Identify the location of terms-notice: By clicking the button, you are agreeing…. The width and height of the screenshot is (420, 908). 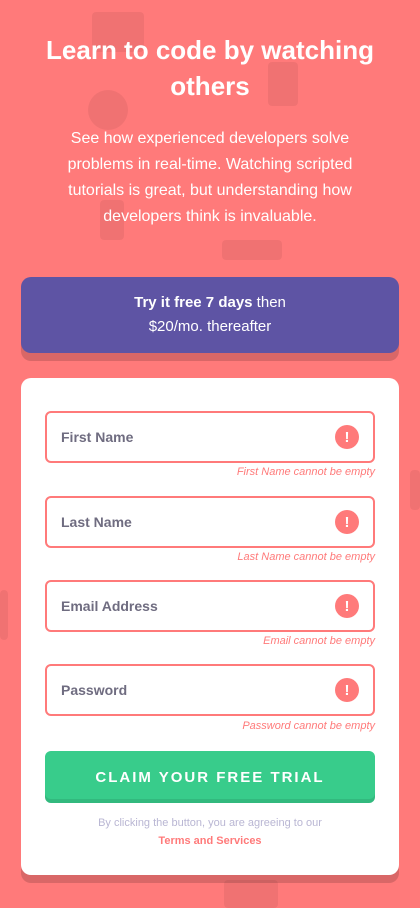
(210, 832).